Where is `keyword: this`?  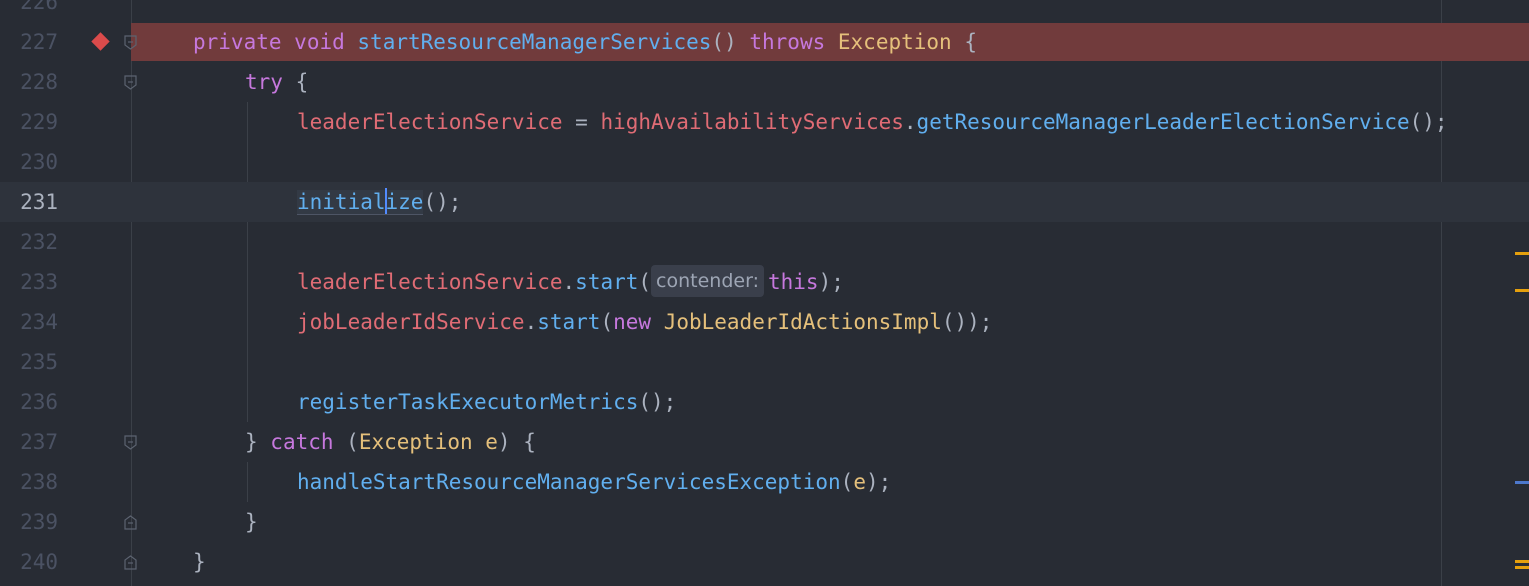
keyword: this is located at coordinates (793, 282).